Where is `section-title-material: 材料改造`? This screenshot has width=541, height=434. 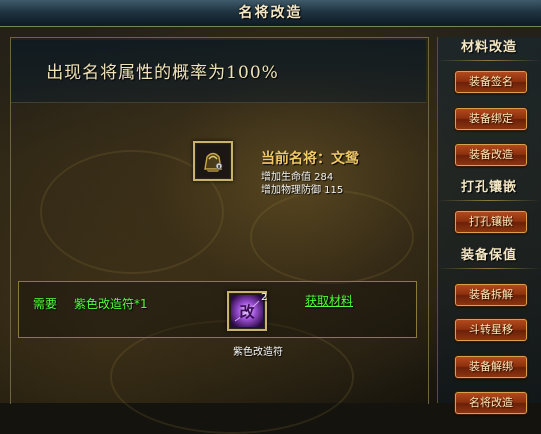
section-title-material: 材料改造 is located at coordinates (488, 47).